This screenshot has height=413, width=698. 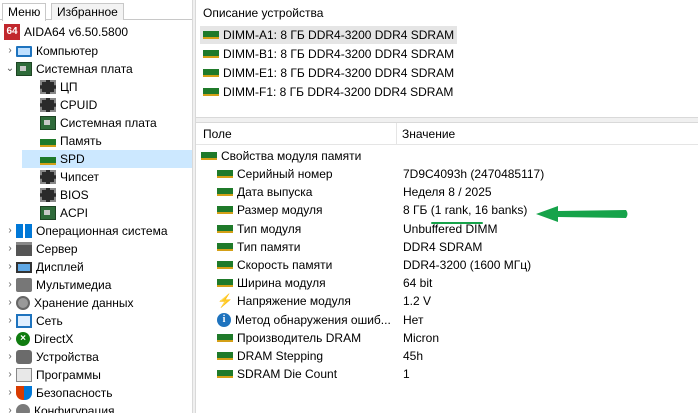 I want to click on device-item-label: DIMM-F1: 8 ГБ DDR4-3200 DDR4 SDRAM, so click(x=338, y=92).